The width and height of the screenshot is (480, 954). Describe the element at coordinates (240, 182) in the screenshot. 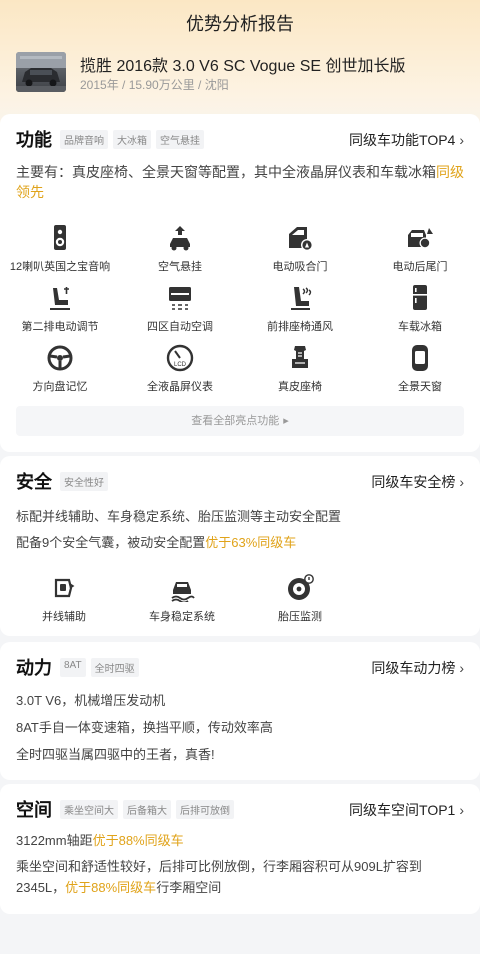

I see `function-summary: 主要有：真皮座椅、全景天窗等配置，其中全液晶屏仪表和车载冰箱同级领先` at that location.